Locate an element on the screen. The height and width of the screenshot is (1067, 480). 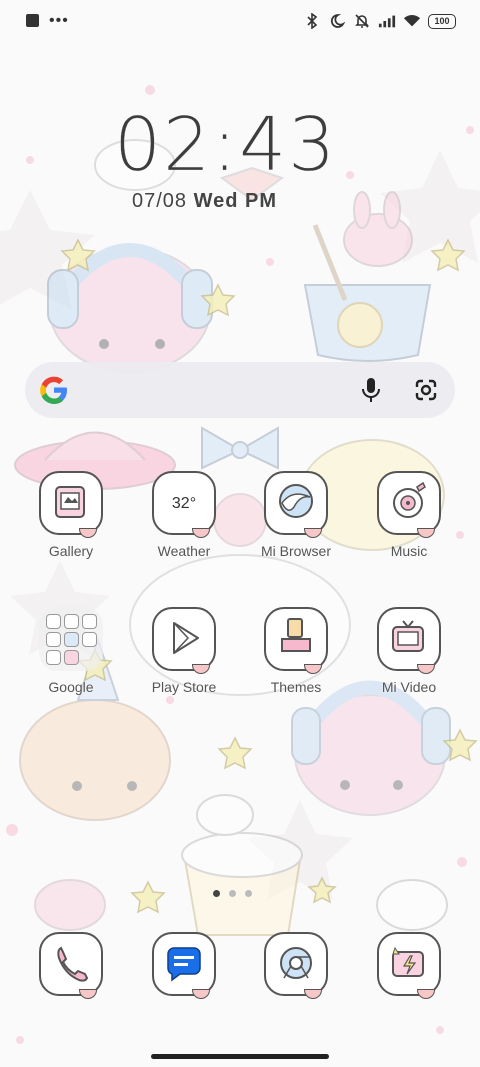
clock-ampm: PM is located at coordinates (261, 201).